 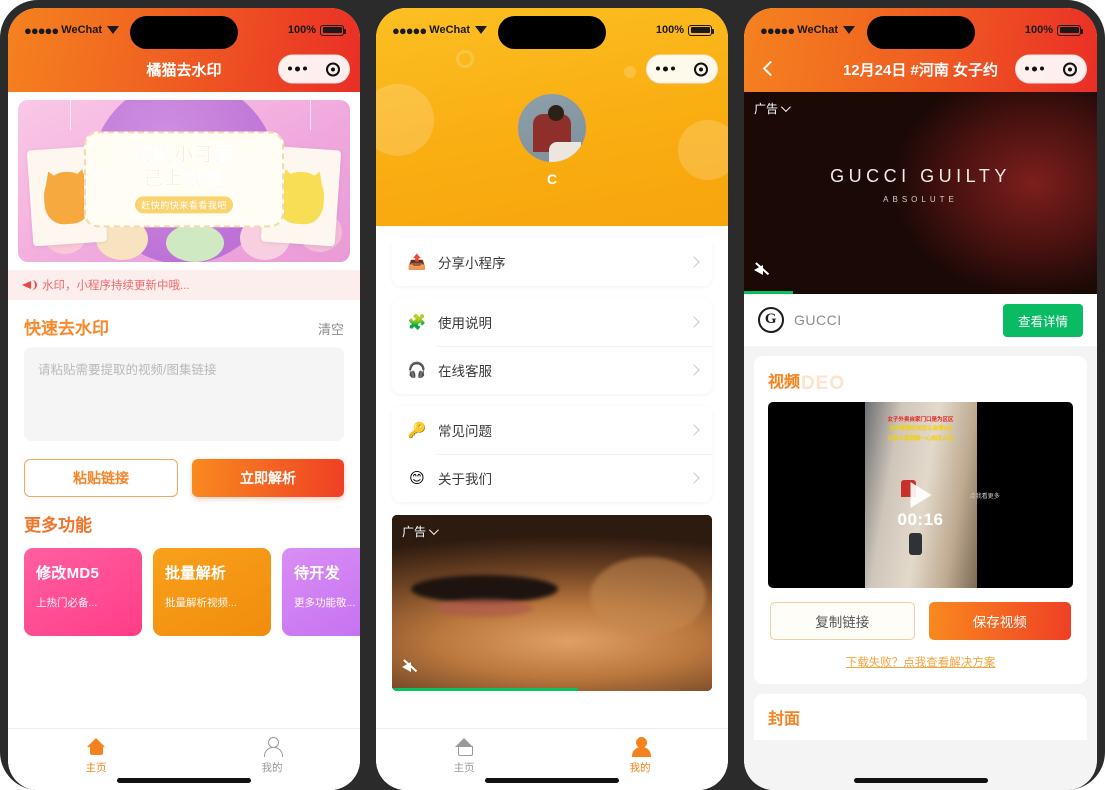 I want to click on play-icon, so click(x=920, y=495).